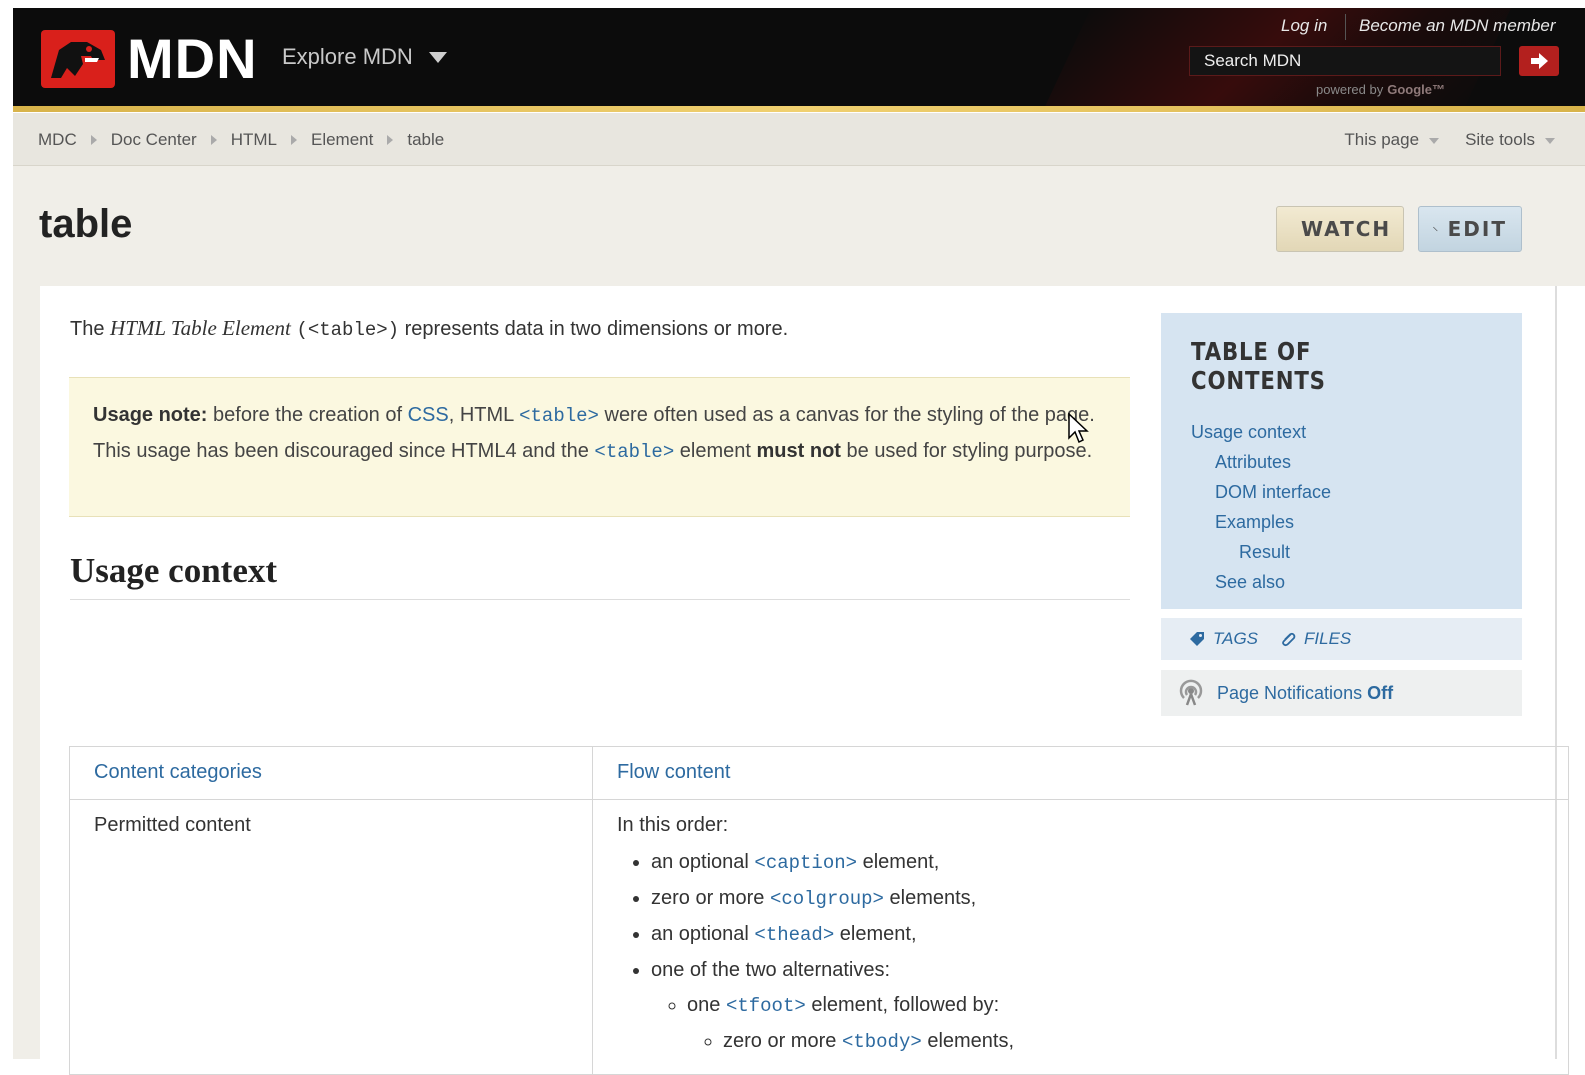 This screenshot has width=1585, height=1075. I want to click on toc-link-result: Result, so click(1264, 552).